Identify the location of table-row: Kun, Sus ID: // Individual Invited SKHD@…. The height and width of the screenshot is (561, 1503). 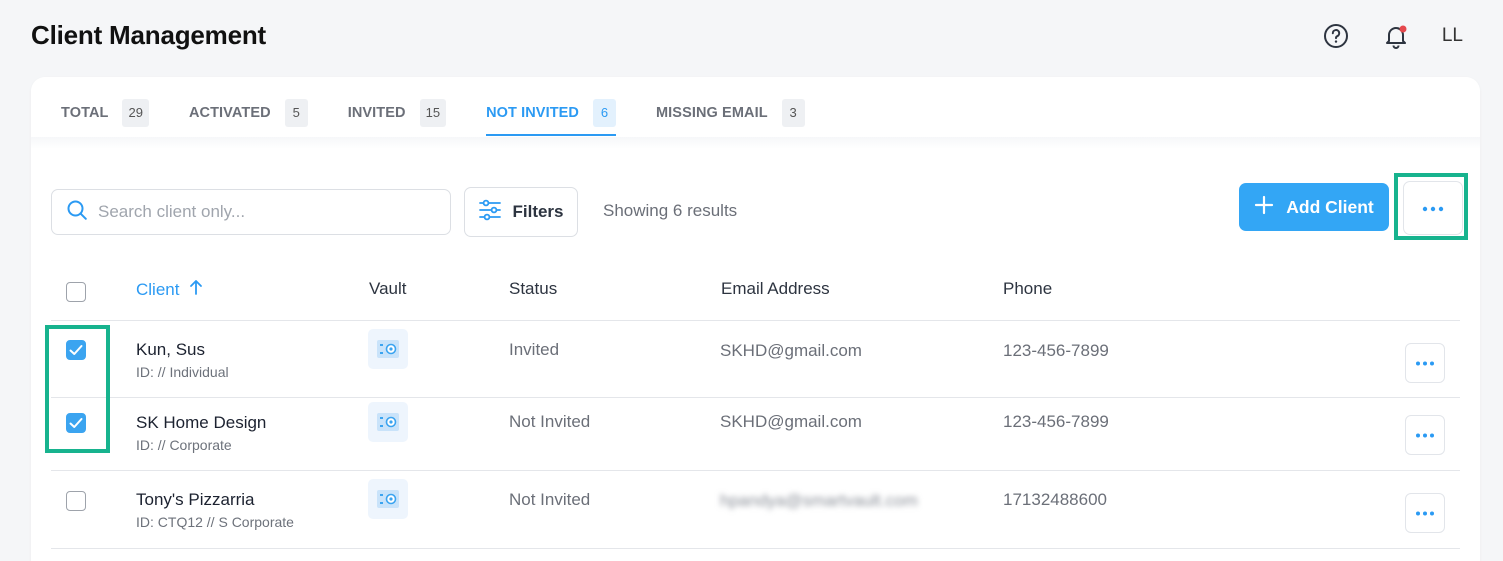
(755, 359).